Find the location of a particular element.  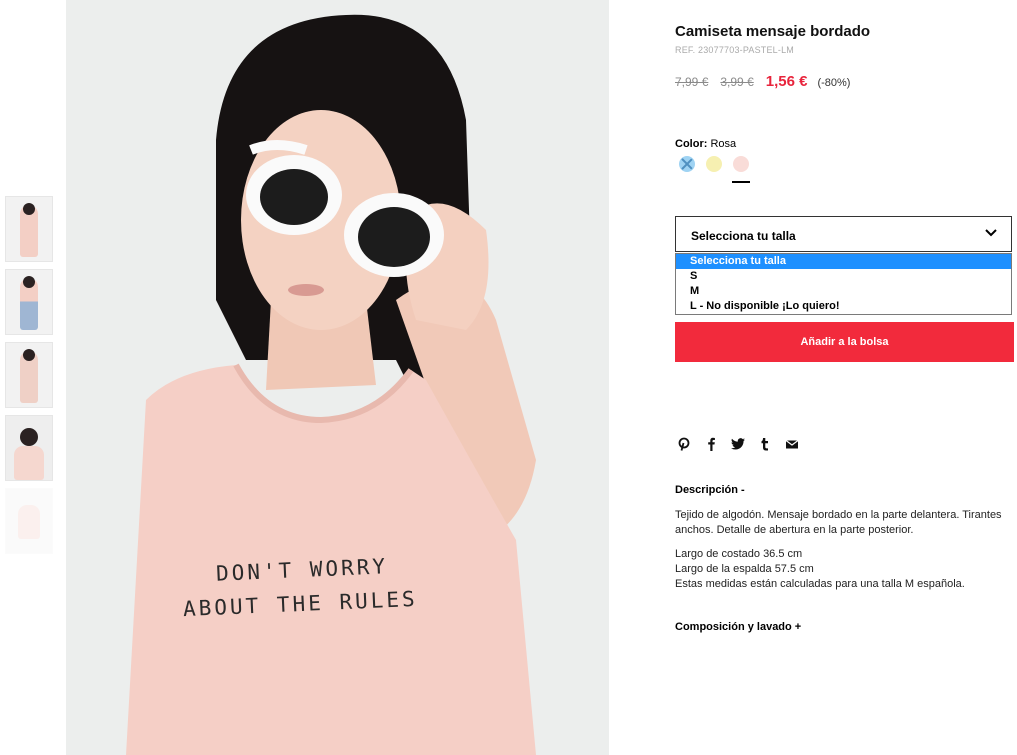

swatch-blue-unavailable is located at coordinates (687, 164).